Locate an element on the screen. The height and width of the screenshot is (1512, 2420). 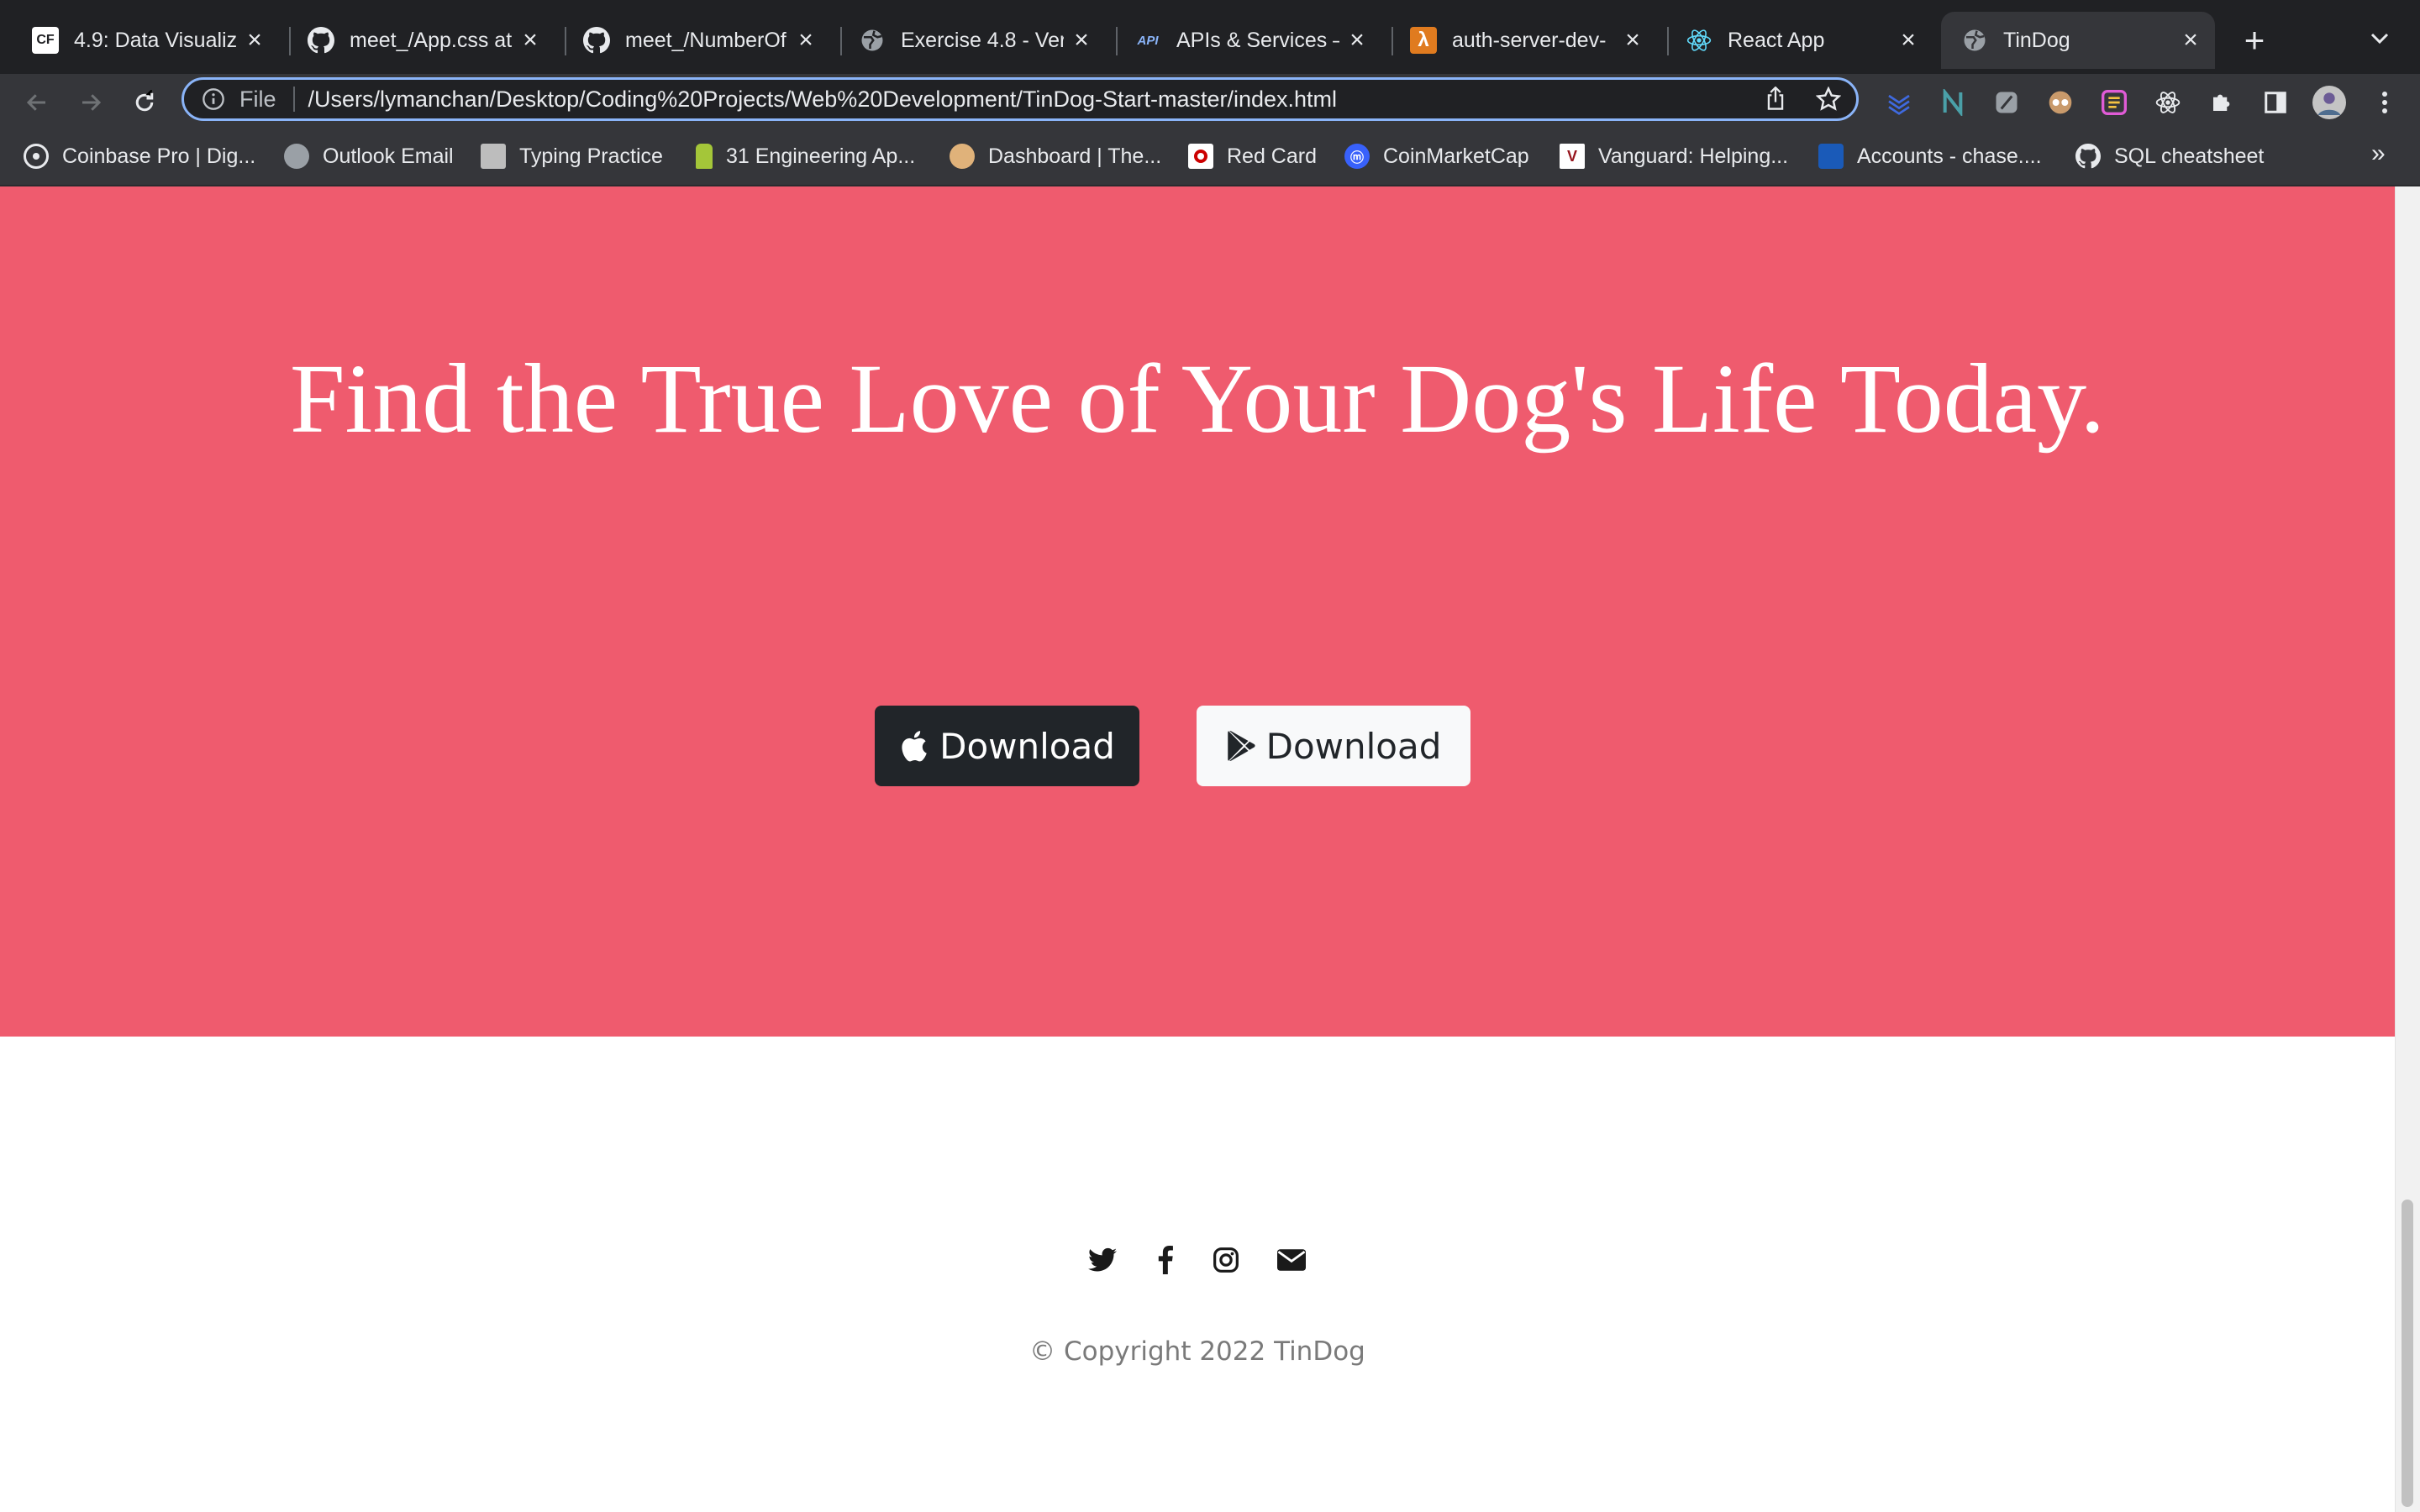
reload-icon is located at coordinates (144, 101).